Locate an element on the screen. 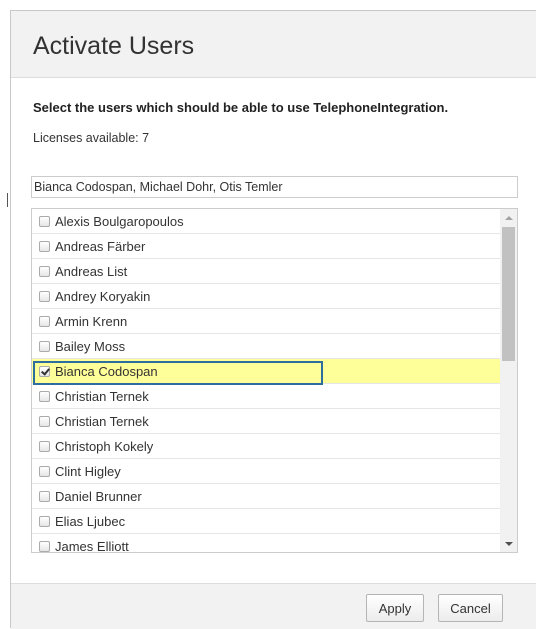 The height and width of the screenshot is (629, 536). dialog-footer: Apply Cancel is located at coordinates (273, 606).